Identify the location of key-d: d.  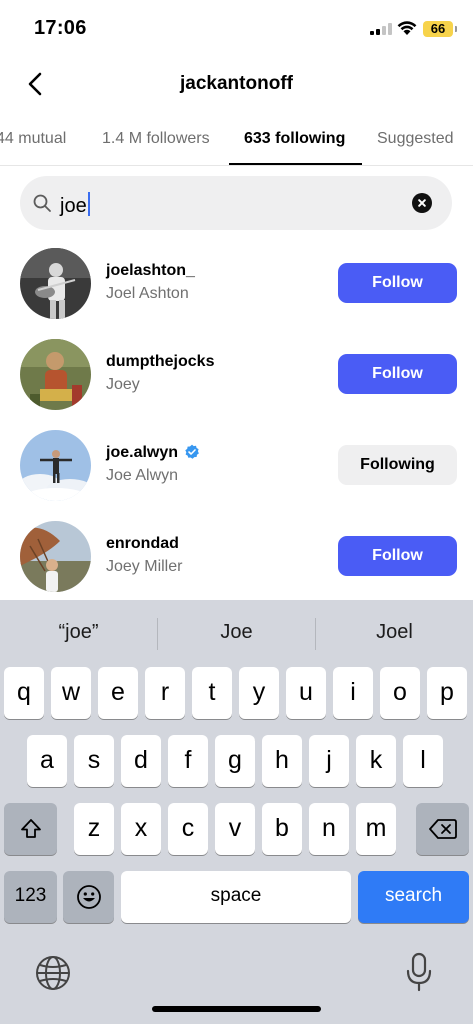
(141, 761).